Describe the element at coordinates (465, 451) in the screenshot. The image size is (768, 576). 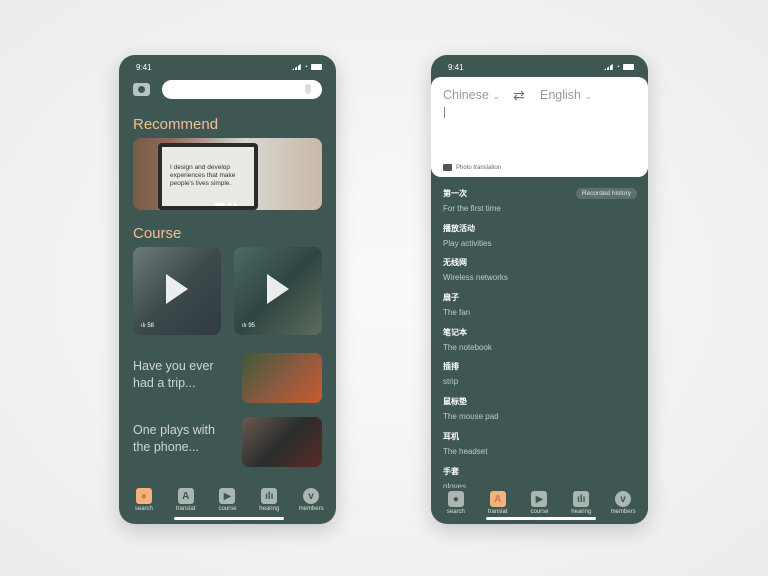
I see `history-english: The headset` at that location.